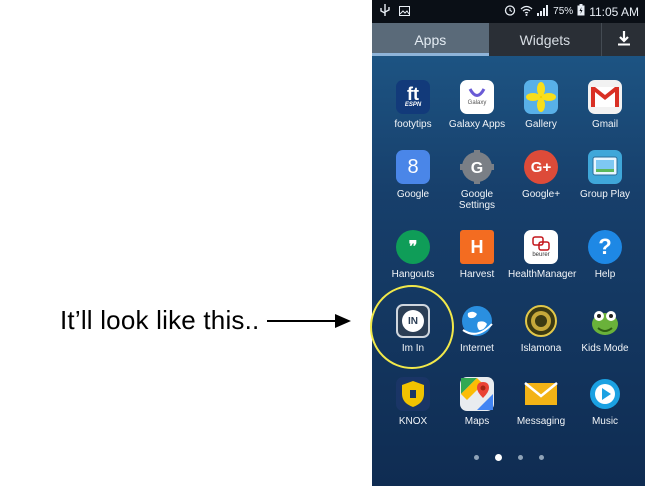 The width and height of the screenshot is (645, 486). What do you see at coordinates (413, 421) in the screenshot?
I see `app-label: KNOX` at bounding box center [413, 421].